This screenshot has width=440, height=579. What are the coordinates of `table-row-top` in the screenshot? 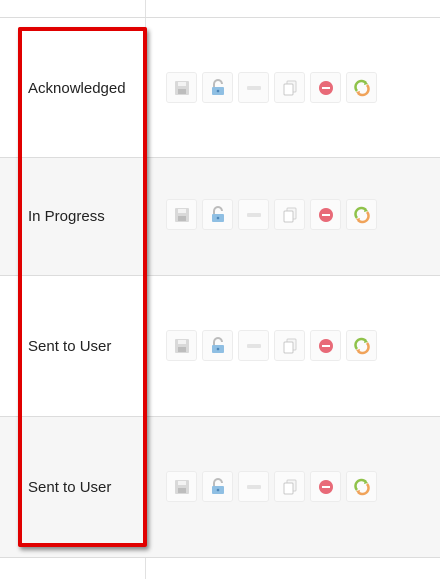 It's located at (220, 9).